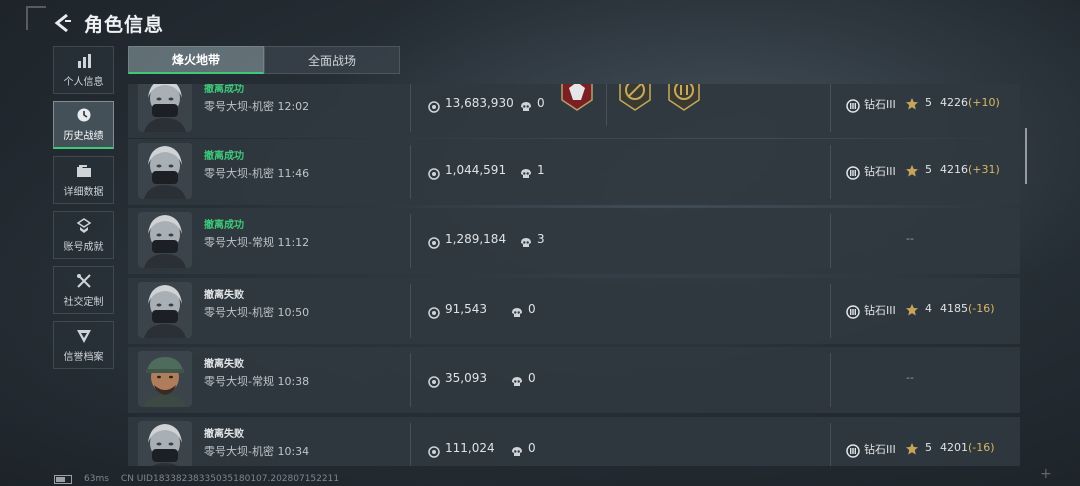  What do you see at coordinates (83, 125) in the screenshot?
I see `sidebar-item-history: 历史战绩` at bounding box center [83, 125].